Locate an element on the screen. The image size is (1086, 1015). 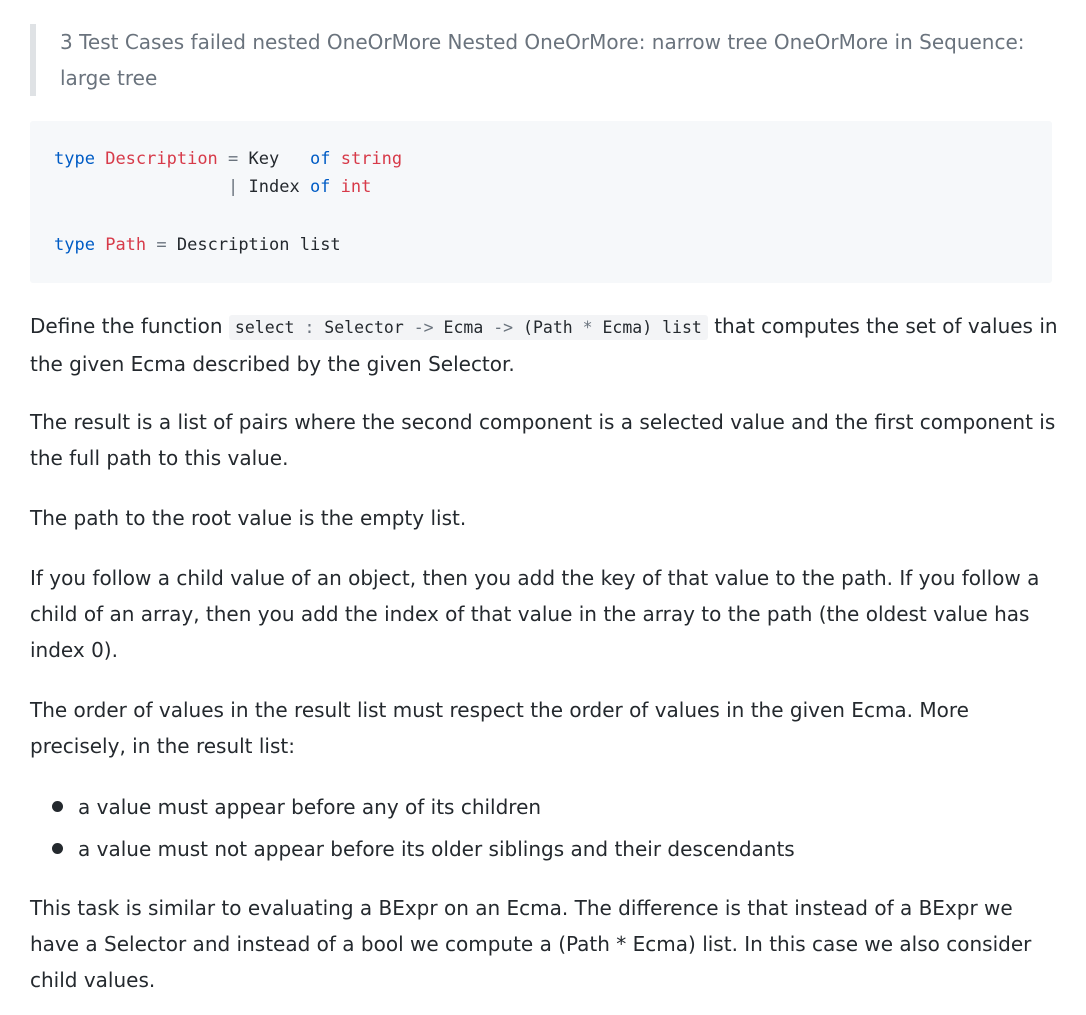
code-select: select is located at coordinates (269, 327).